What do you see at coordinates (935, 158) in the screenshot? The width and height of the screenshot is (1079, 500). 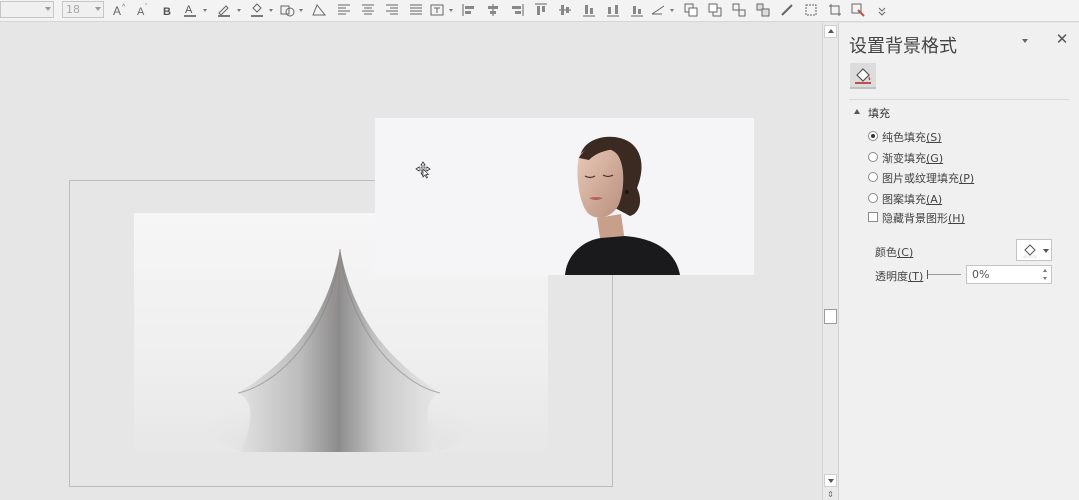 I see `option-key: (G)` at bounding box center [935, 158].